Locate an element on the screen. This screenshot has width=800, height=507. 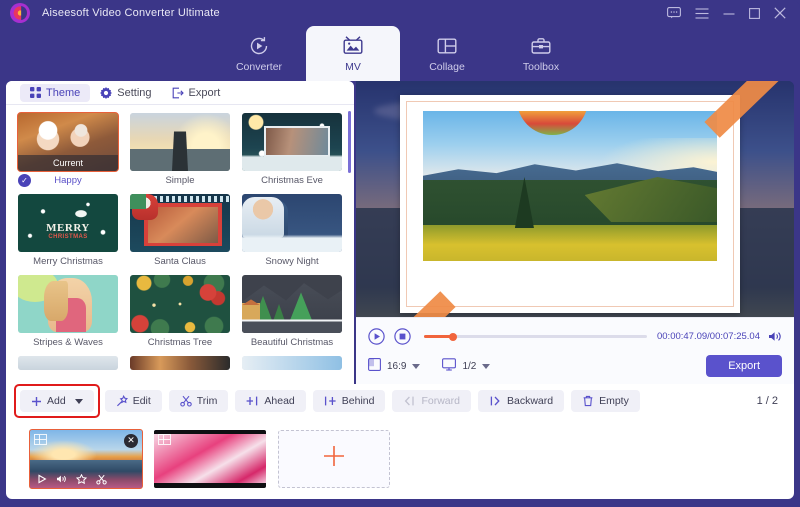
magic-wand-icon is located at coordinates (122, 401).